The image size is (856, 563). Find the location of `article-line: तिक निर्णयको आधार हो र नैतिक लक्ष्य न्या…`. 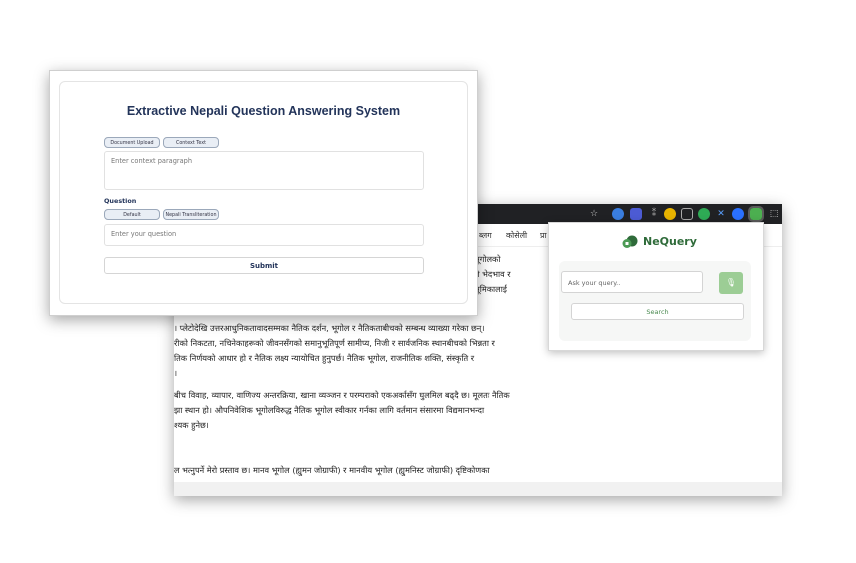

article-line: तिक निर्णयको आधार हो र नैतिक लक्ष्य न्या… is located at coordinates (324, 358).